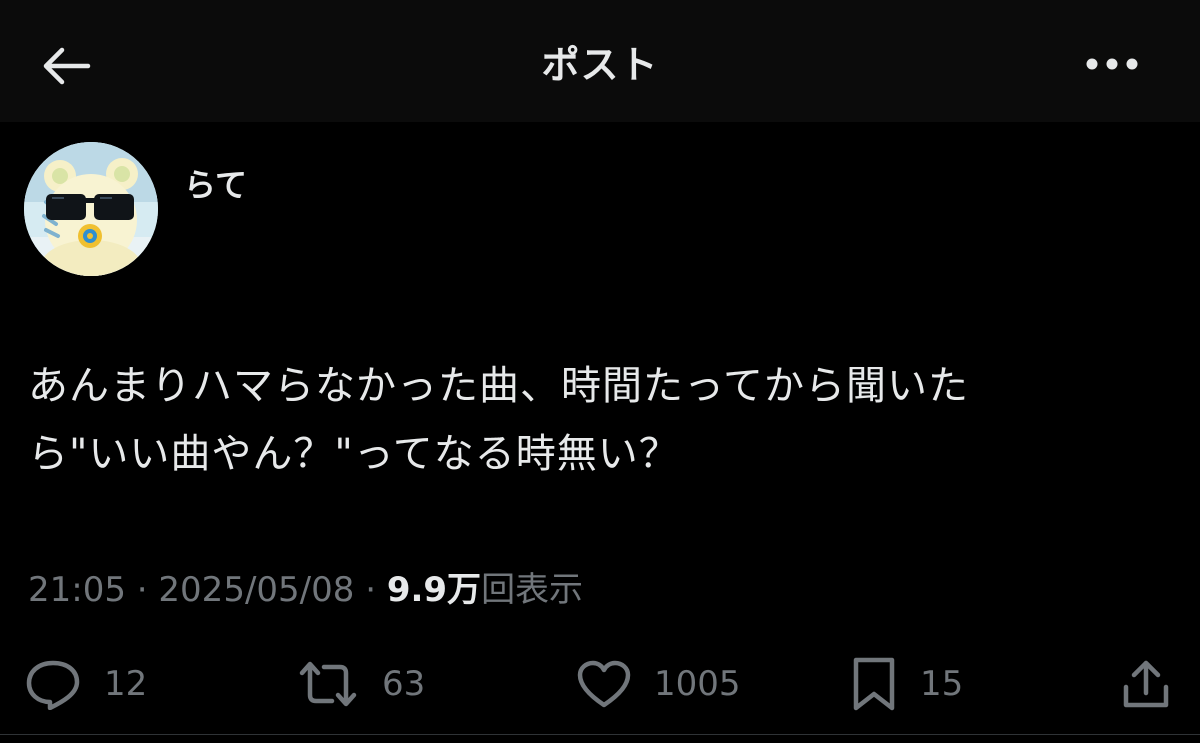 This screenshot has height=743, width=1200. I want to click on bear-with-sunglasses-avatar, so click(91, 209).